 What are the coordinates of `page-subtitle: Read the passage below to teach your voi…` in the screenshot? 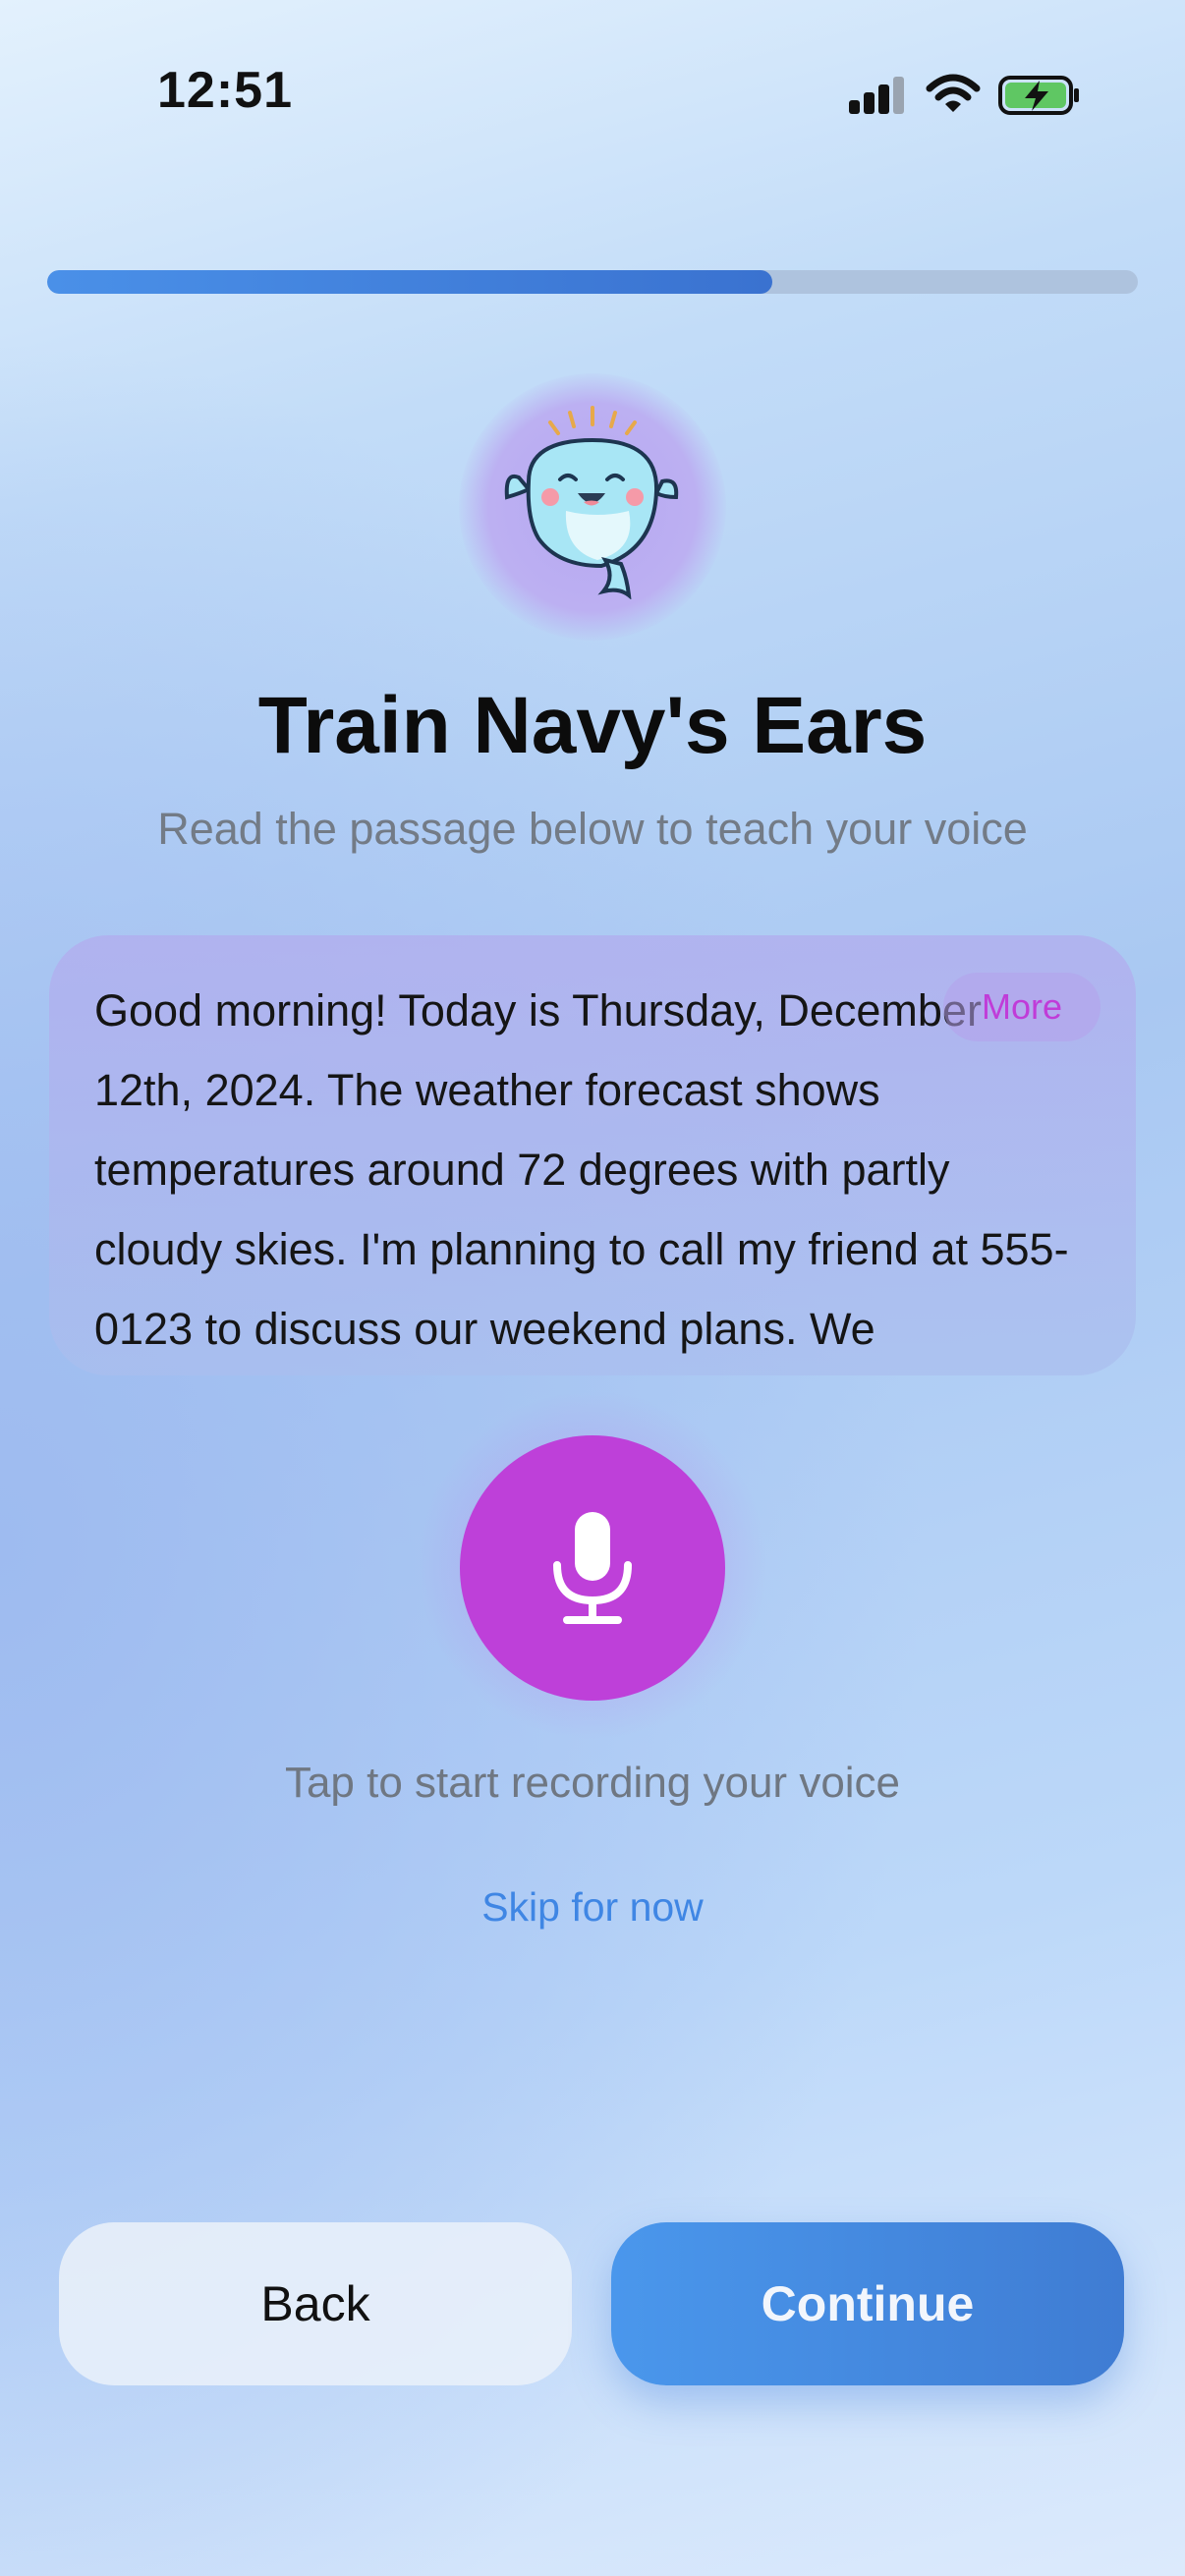 It's located at (592, 829).